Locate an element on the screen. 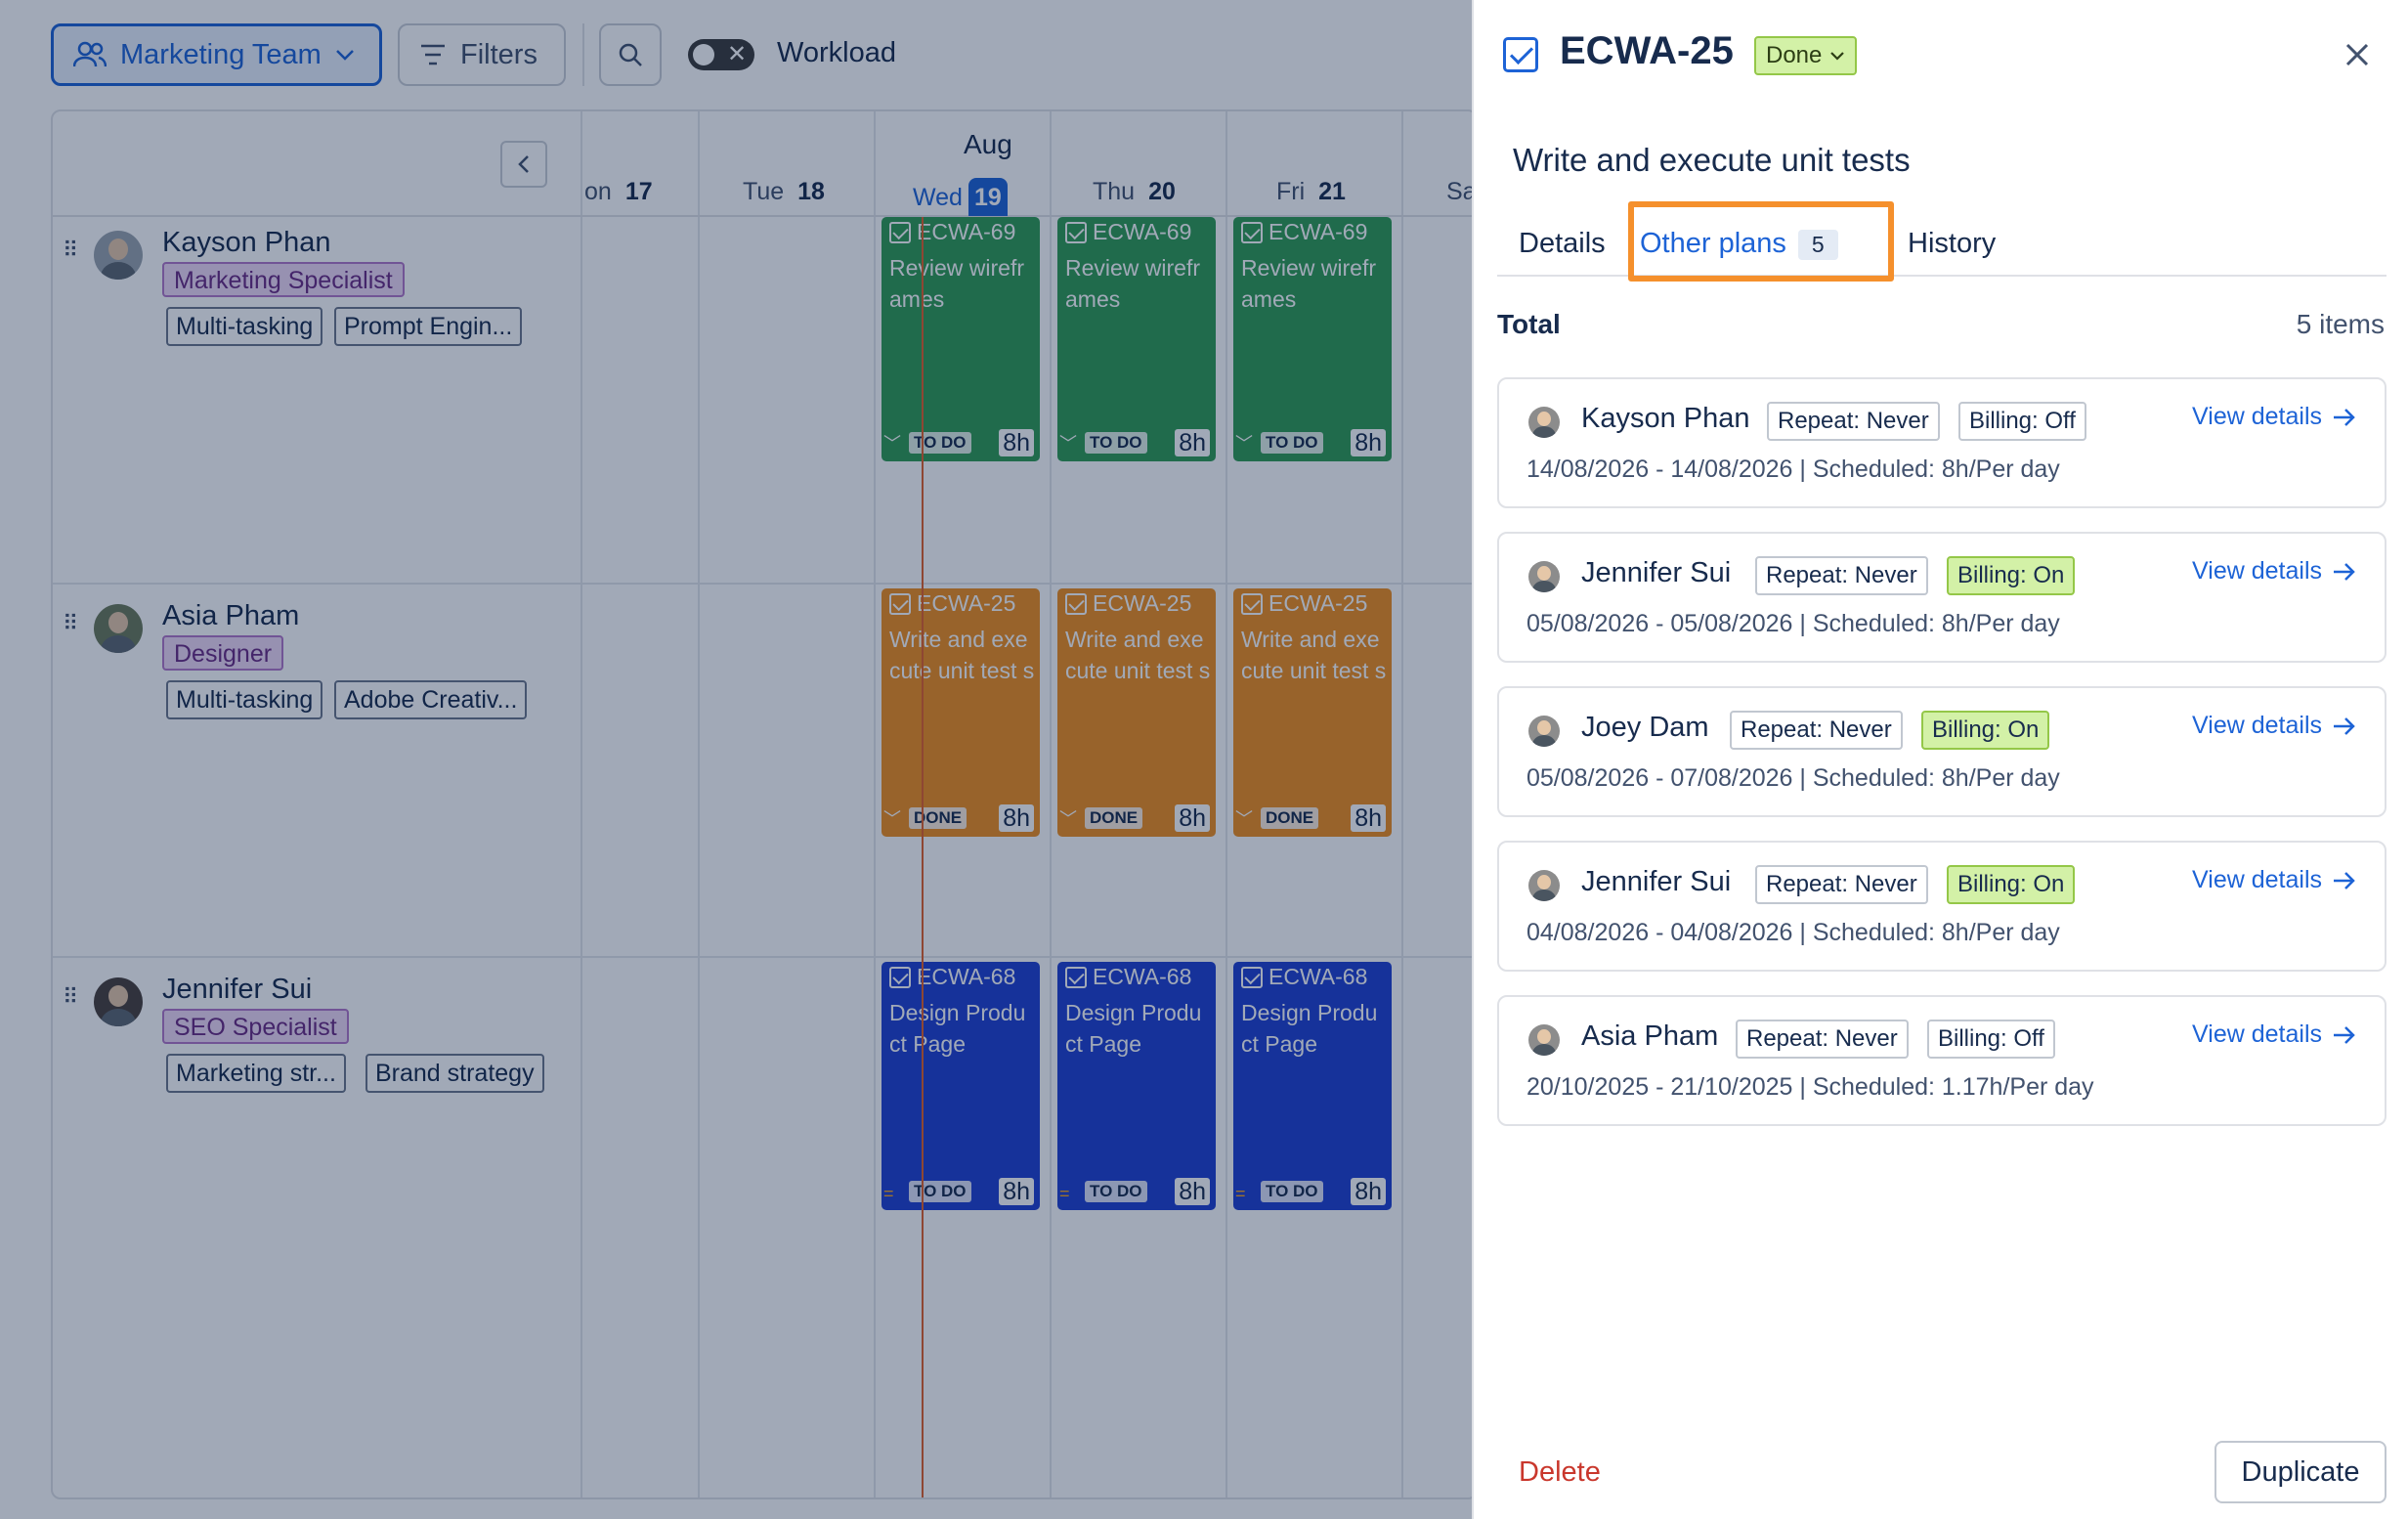 Image resolution: width=2408 pixels, height=1519 pixels. tab-details: Details is located at coordinates (1562, 244).